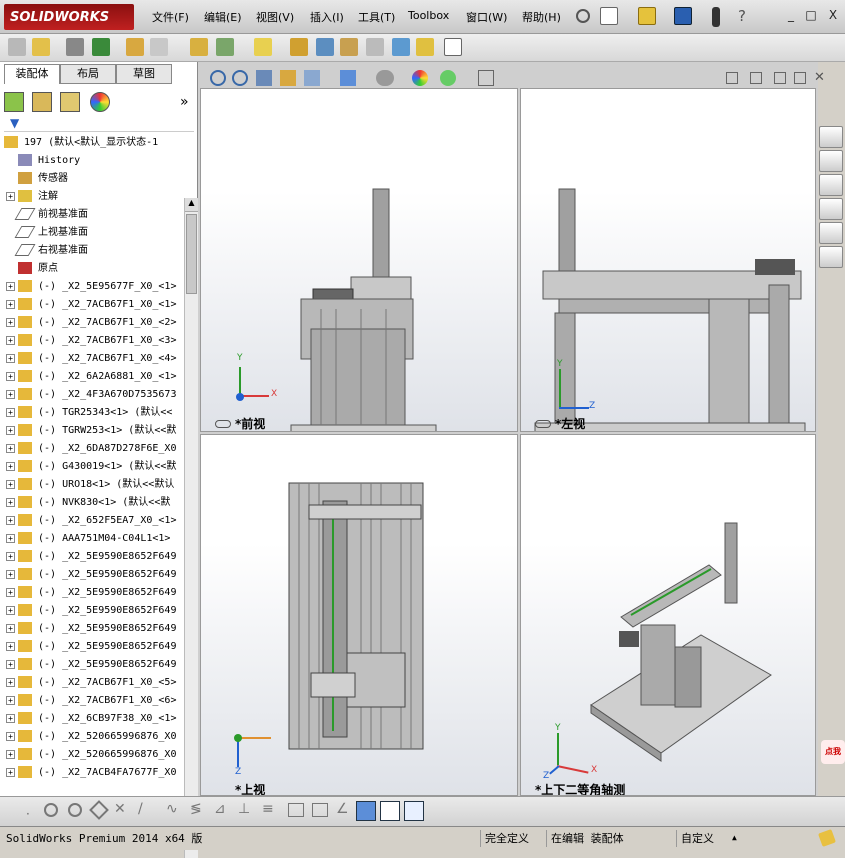 The height and width of the screenshot is (858, 845). I want to click on tree-root: 197 (默认<默认_显示状态-1, so click(92, 143).